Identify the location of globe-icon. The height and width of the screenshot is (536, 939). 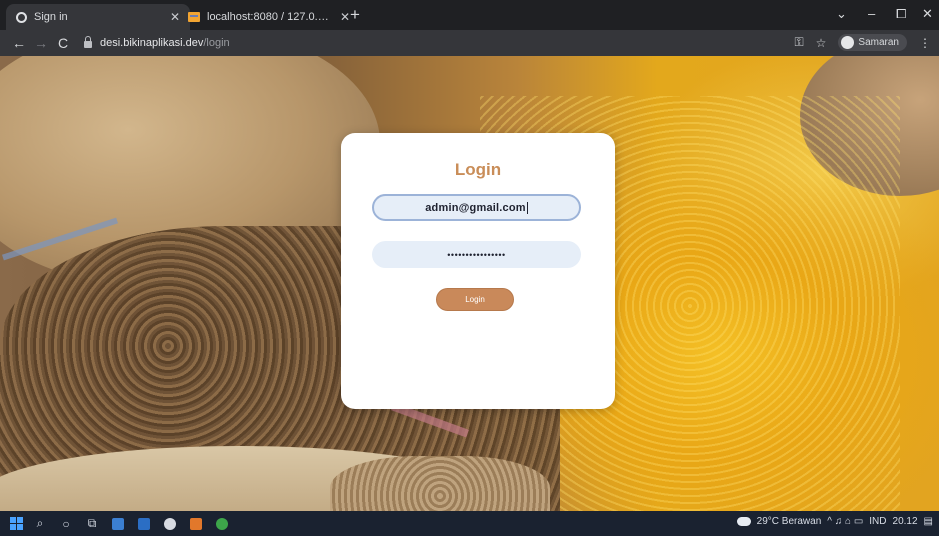
(21, 17).